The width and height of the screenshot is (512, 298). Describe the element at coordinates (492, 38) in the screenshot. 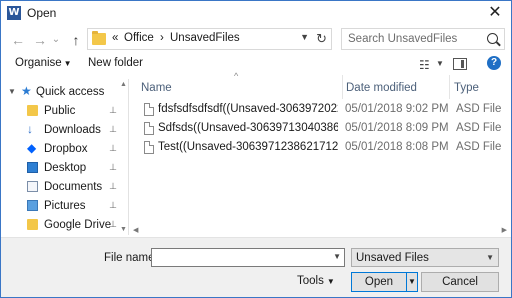

I see `search-icon` at that location.